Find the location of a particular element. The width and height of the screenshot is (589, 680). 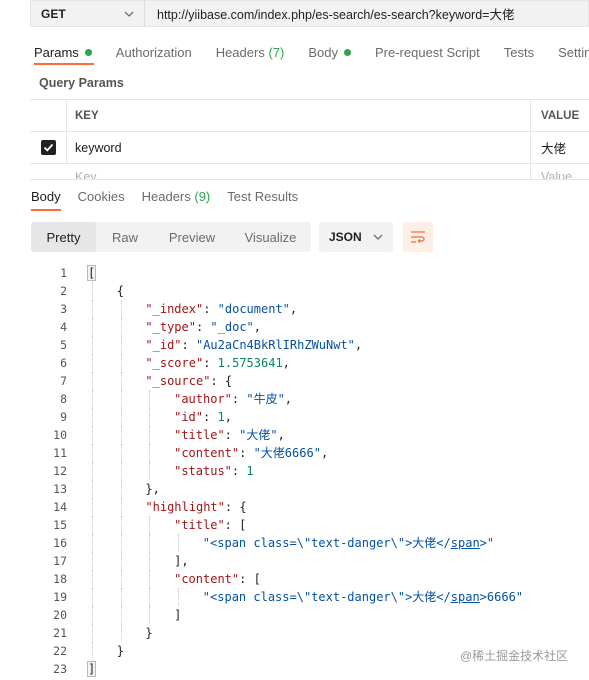

tab-cookies: Cookies is located at coordinates (101, 198).